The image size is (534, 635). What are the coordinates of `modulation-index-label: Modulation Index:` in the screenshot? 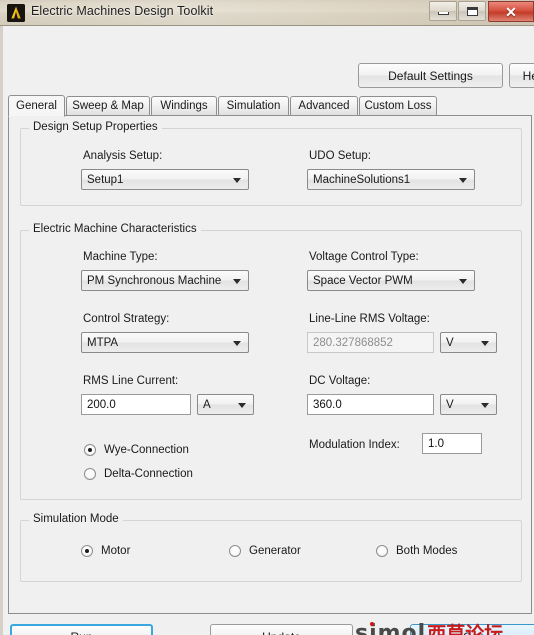 It's located at (354, 445).